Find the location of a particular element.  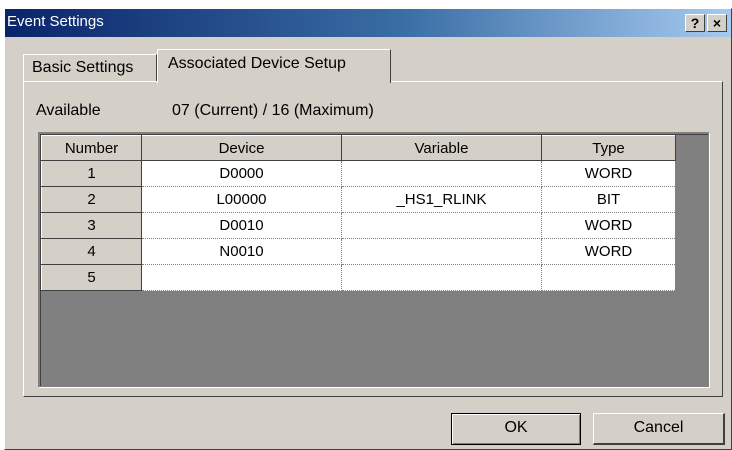

dialog-title: Event Settings is located at coordinates (55, 21).